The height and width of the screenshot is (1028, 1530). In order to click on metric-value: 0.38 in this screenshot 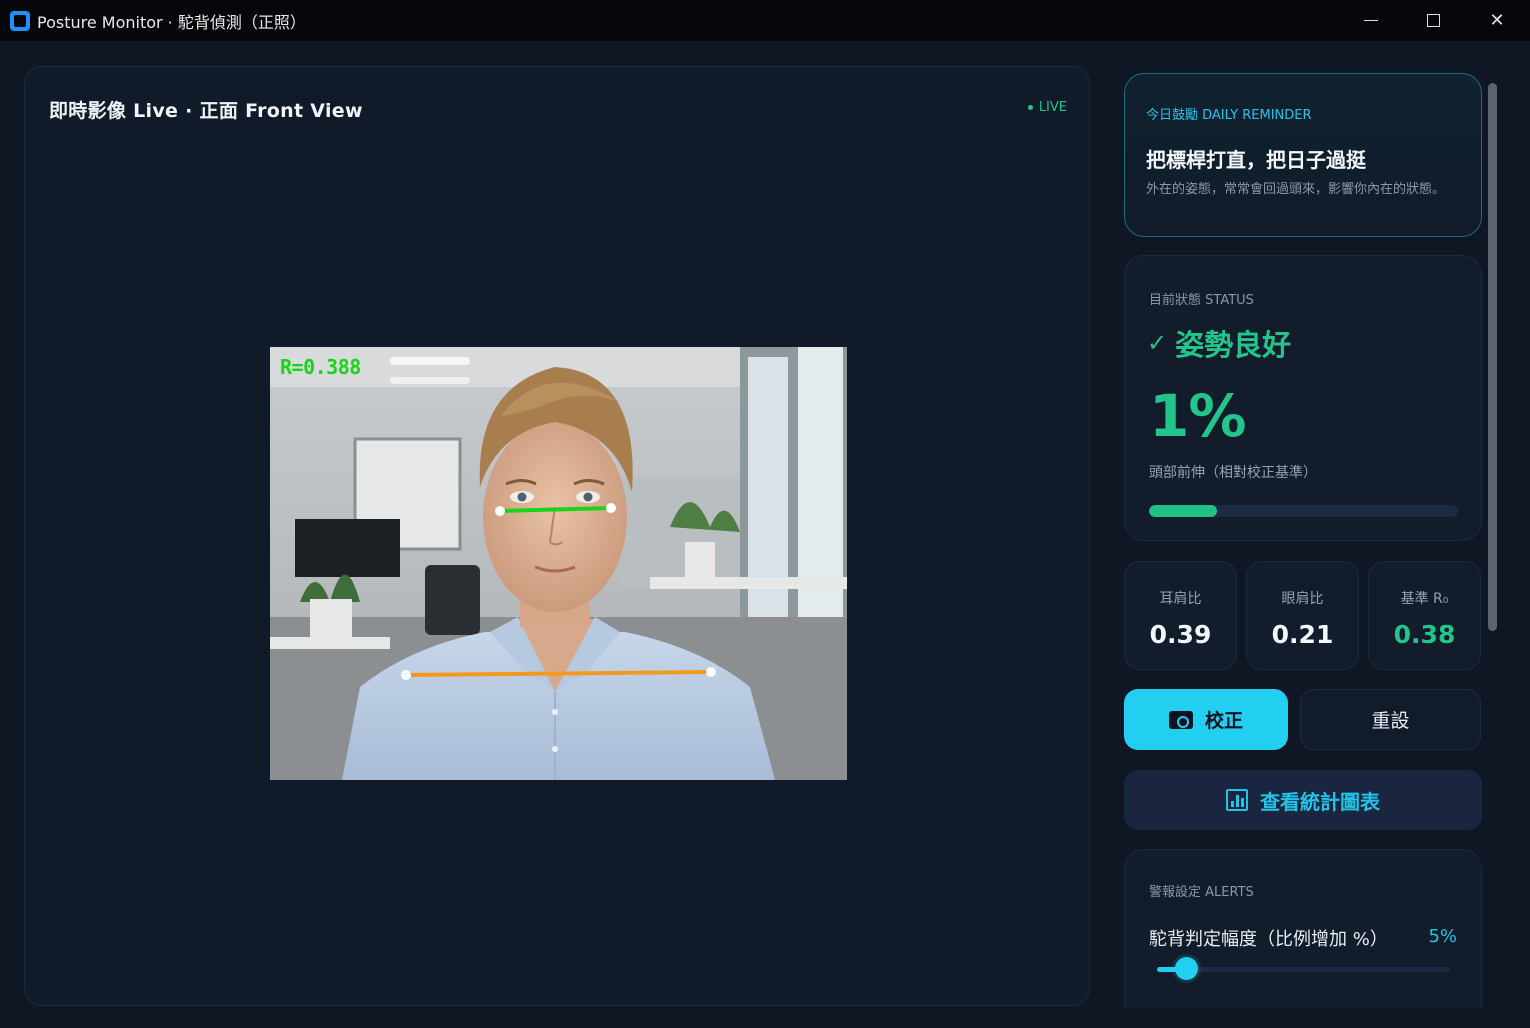, I will do `click(1424, 634)`.